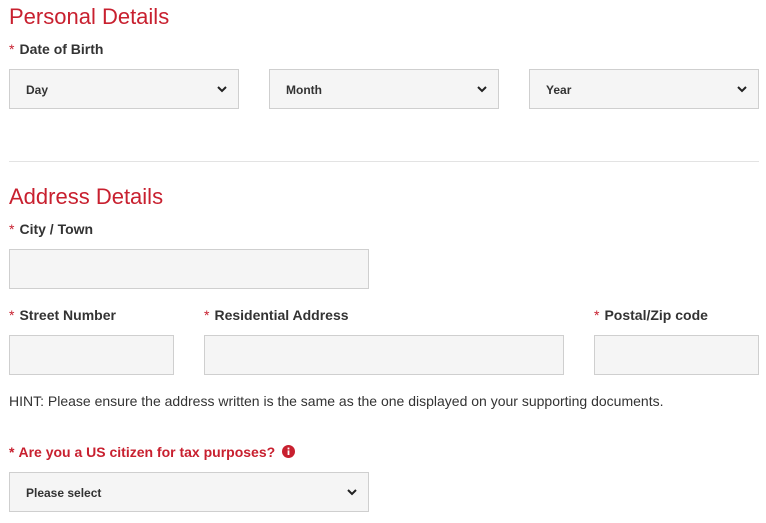  I want to click on postal-code-input, so click(676, 355).